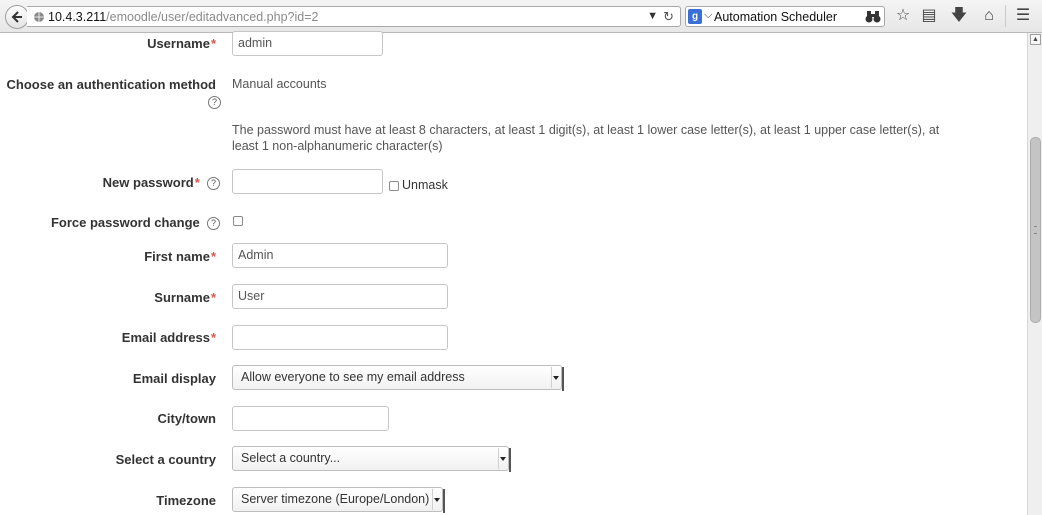 This screenshot has width=1042, height=515. I want to click on timezone-select: Server timezone (Europe/London), so click(338, 500).